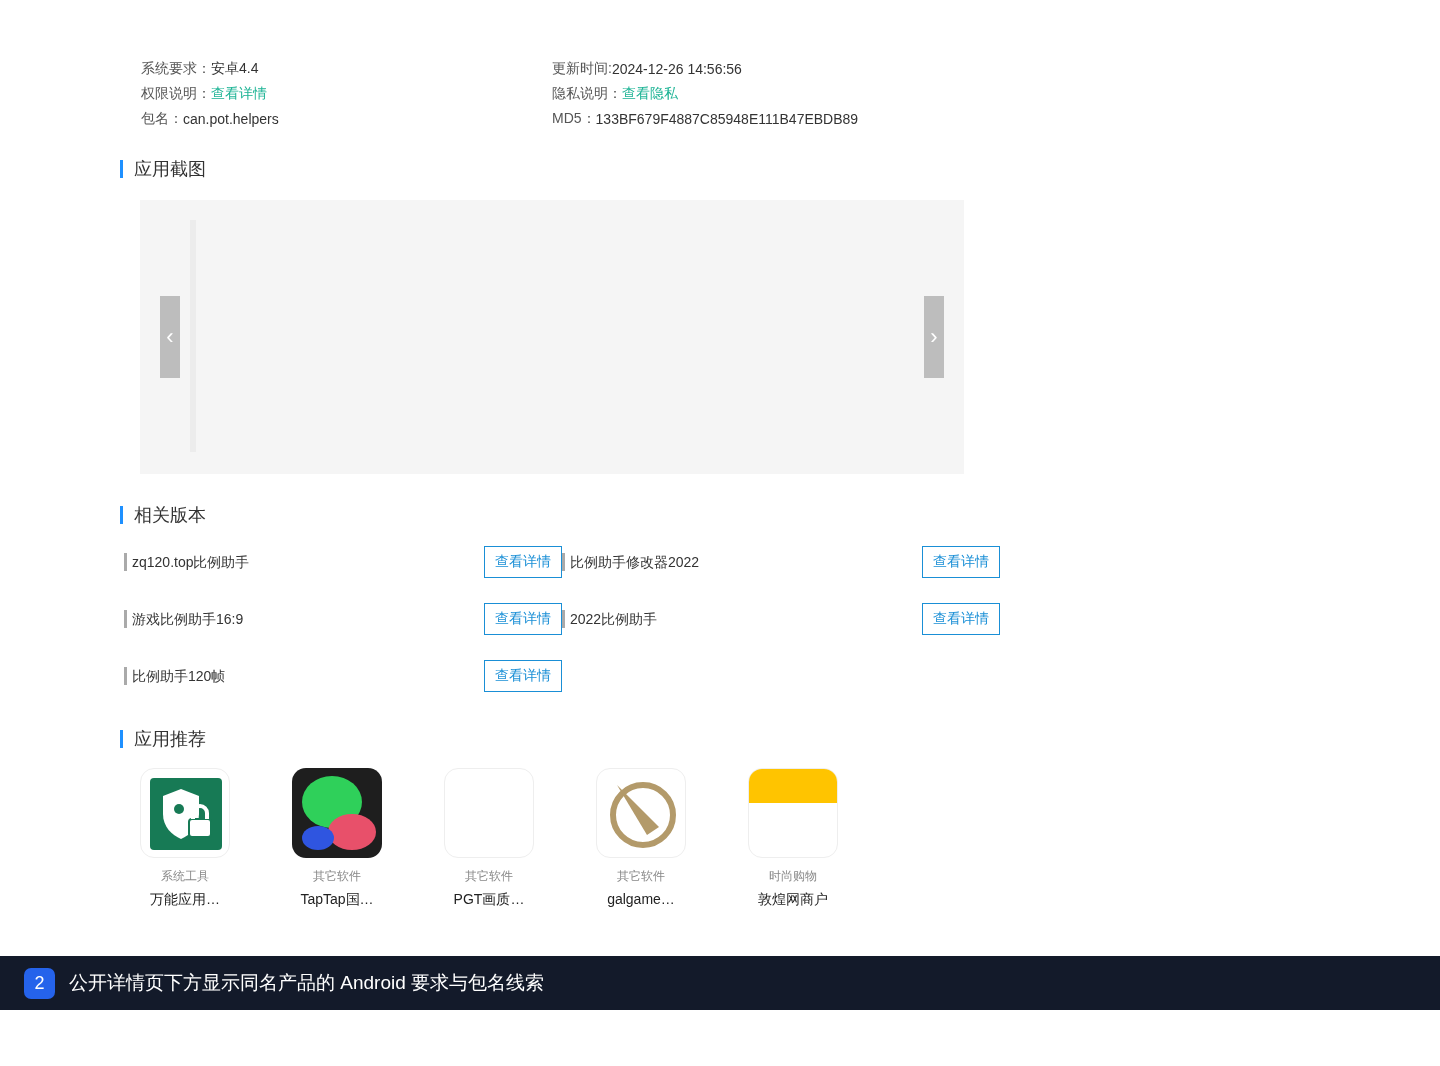 The width and height of the screenshot is (1440, 1066). What do you see at coordinates (574, 118) in the screenshot?
I see `info-label: MD5：` at bounding box center [574, 118].